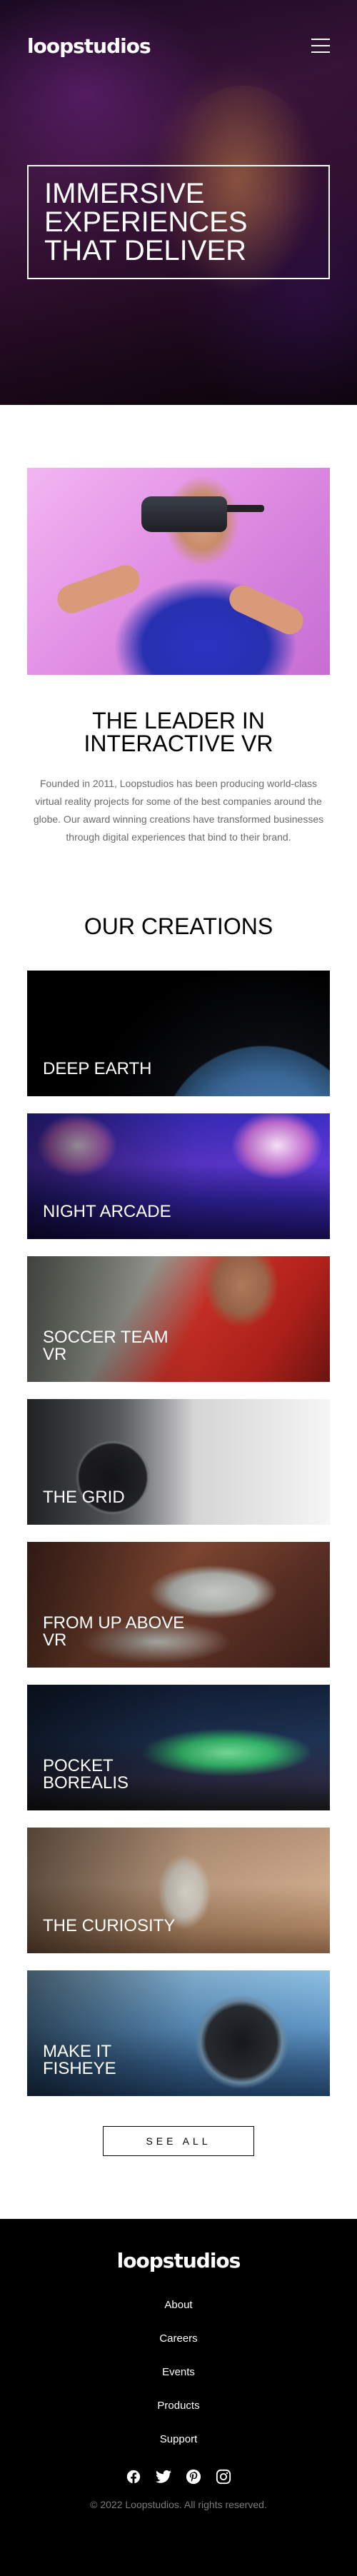 The width and height of the screenshot is (357, 2576). I want to click on creation-card-deep-earth: DEEP EARTH, so click(178, 1033).